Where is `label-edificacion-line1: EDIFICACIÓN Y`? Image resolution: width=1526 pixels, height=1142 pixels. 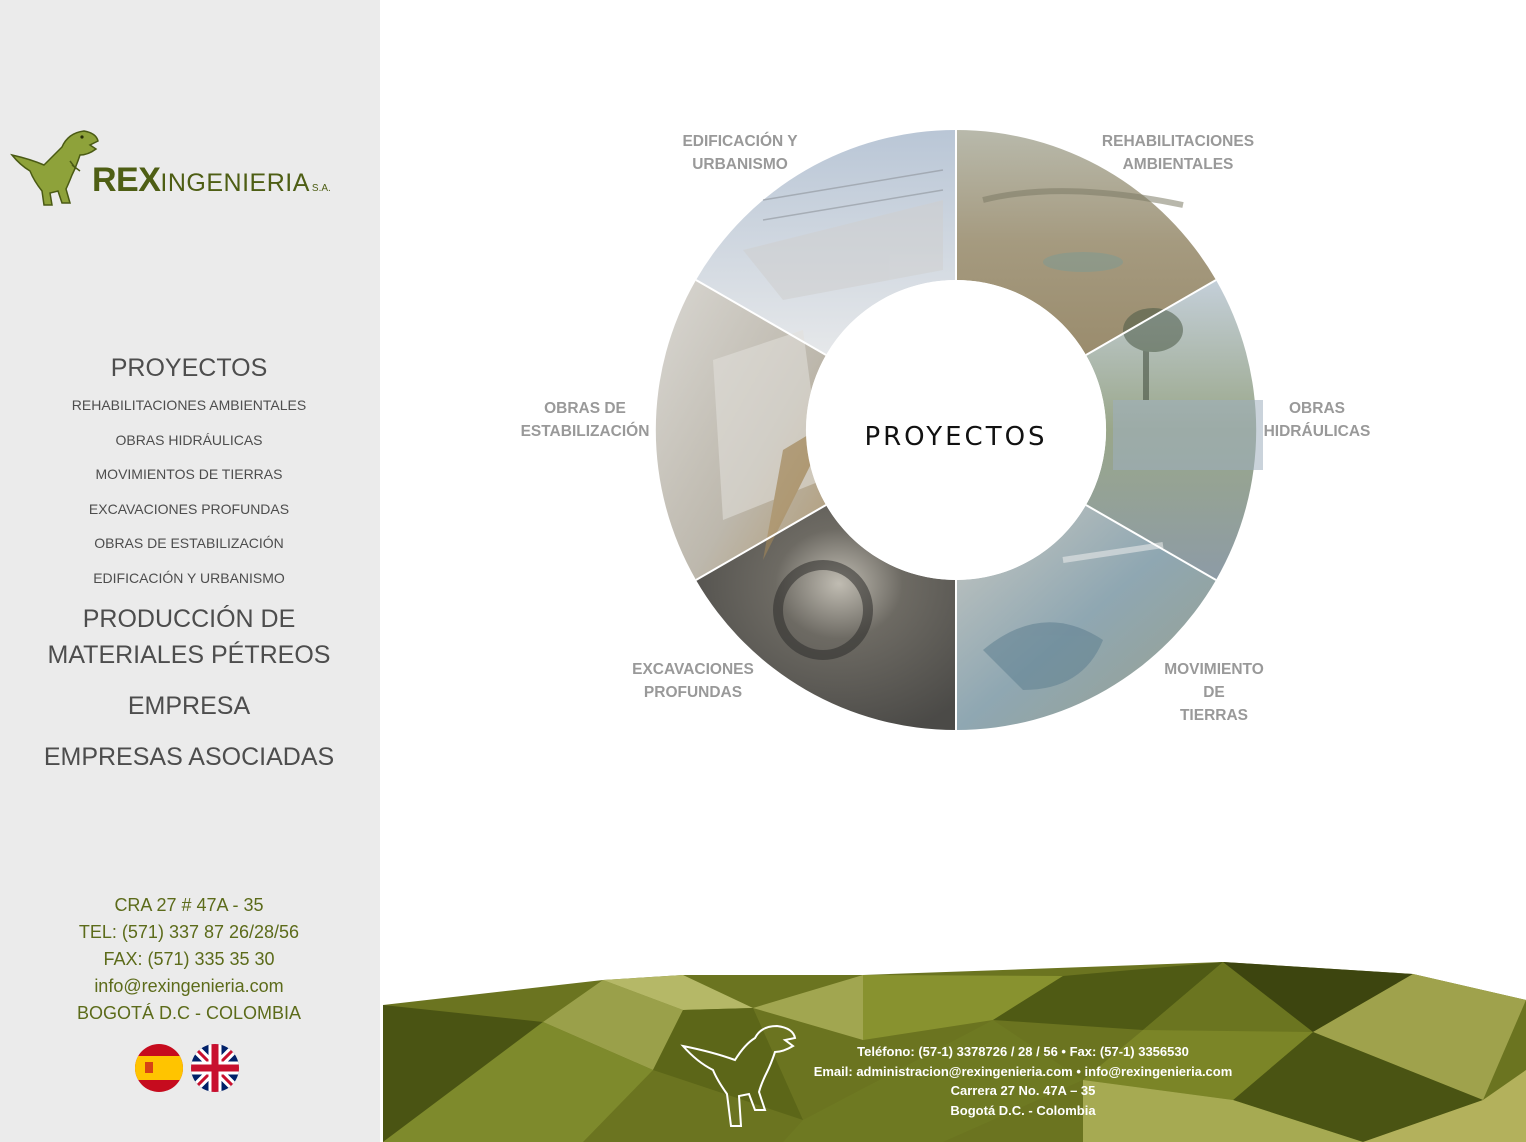
label-edificacion-line1: EDIFICACIÓN Y is located at coordinates (740, 141).